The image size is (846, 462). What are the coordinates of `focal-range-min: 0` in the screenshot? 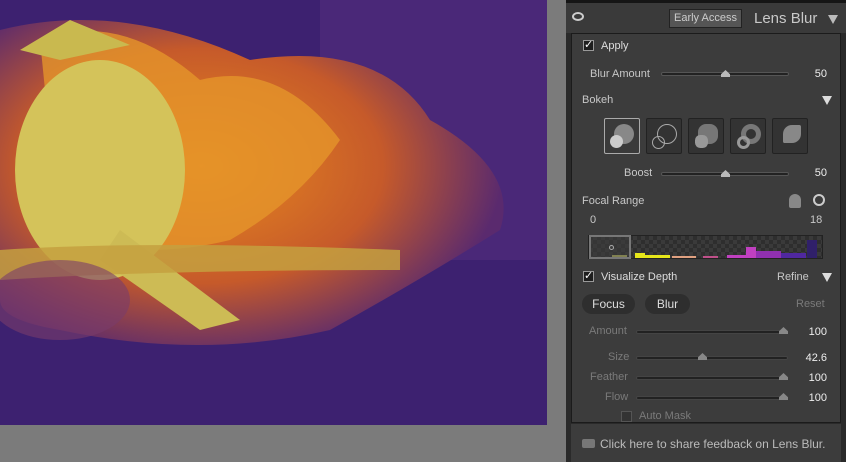 It's located at (593, 220).